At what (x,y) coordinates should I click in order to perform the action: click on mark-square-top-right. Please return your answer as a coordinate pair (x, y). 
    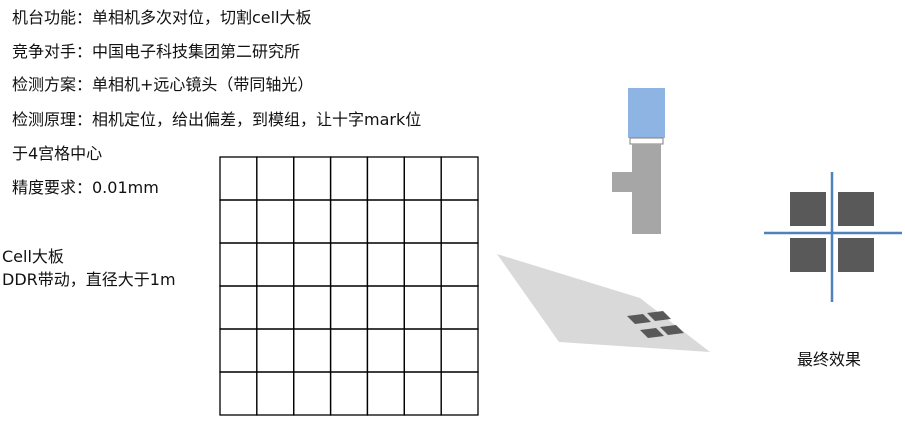
    Looking at the image, I should click on (856, 209).